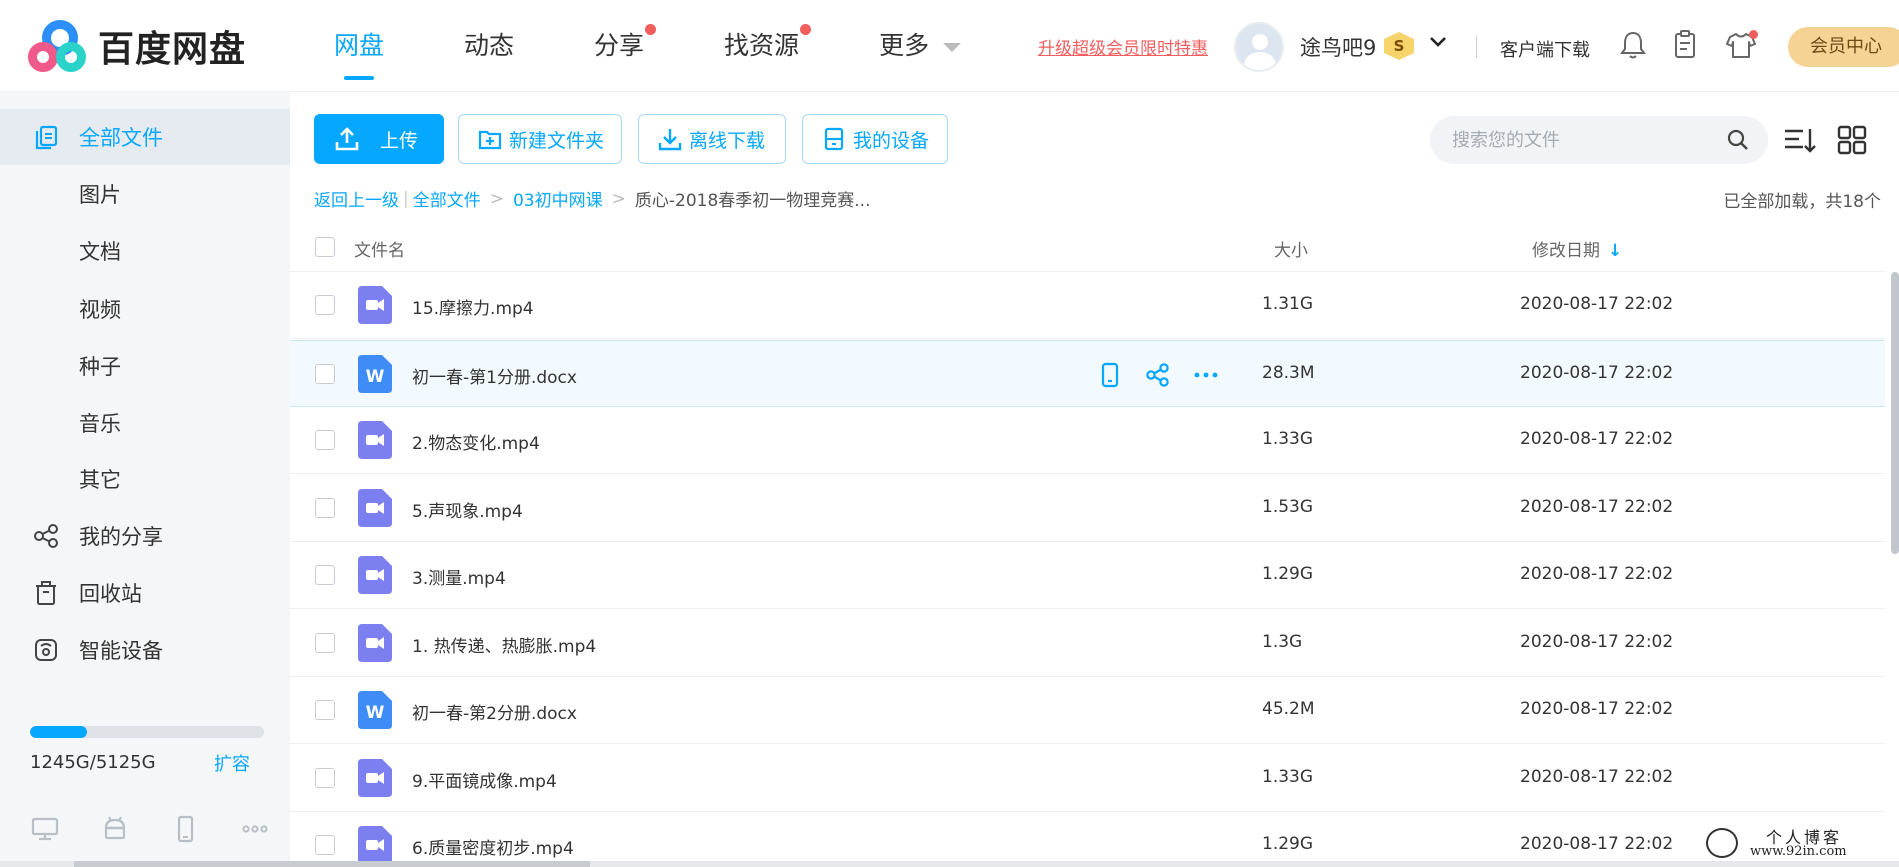  I want to click on file-name: 1. 热传递、热膨胀.mp4, so click(504, 644).